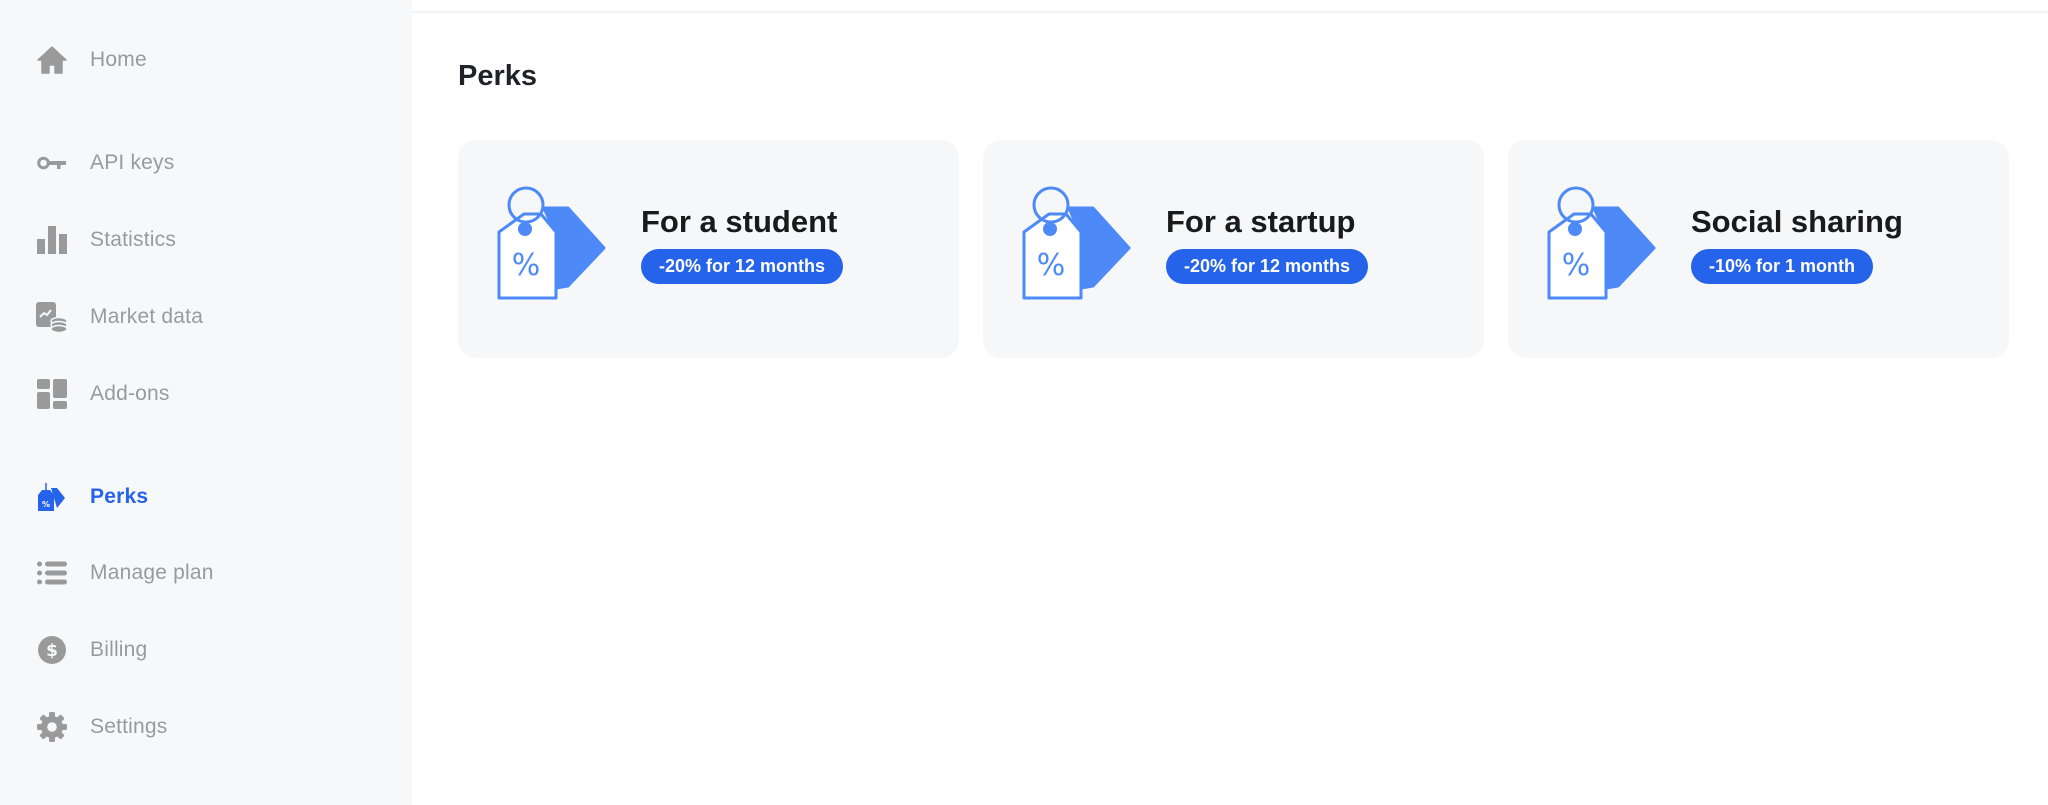 The width and height of the screenshot is (2048, 805). I want to click on sidebar-item-label: Add-ons, so click(130, 393).